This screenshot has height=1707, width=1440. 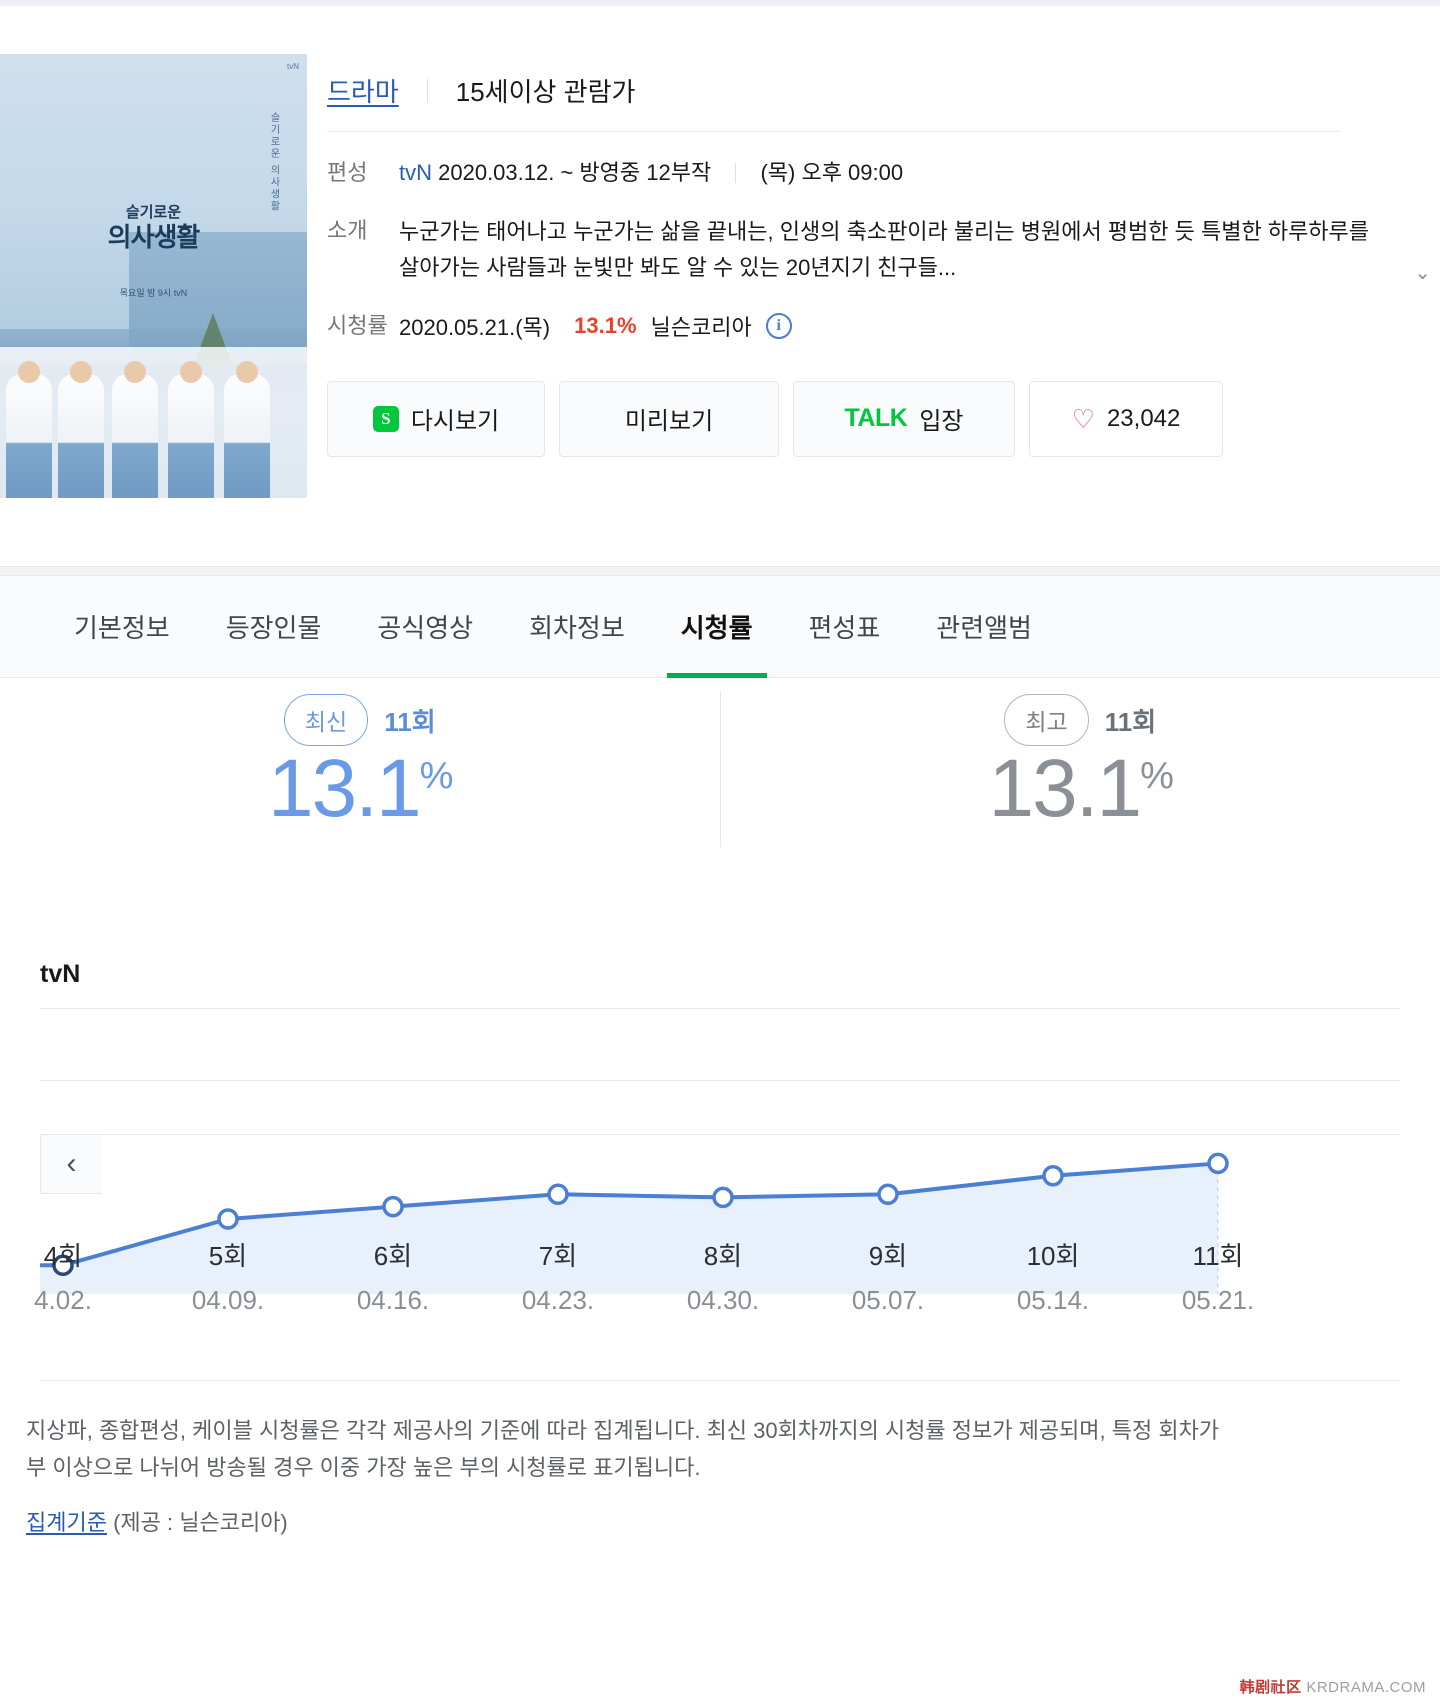 I want to click on summary-best: 최고 11회 13.1%, so click(x=1080, y=757).